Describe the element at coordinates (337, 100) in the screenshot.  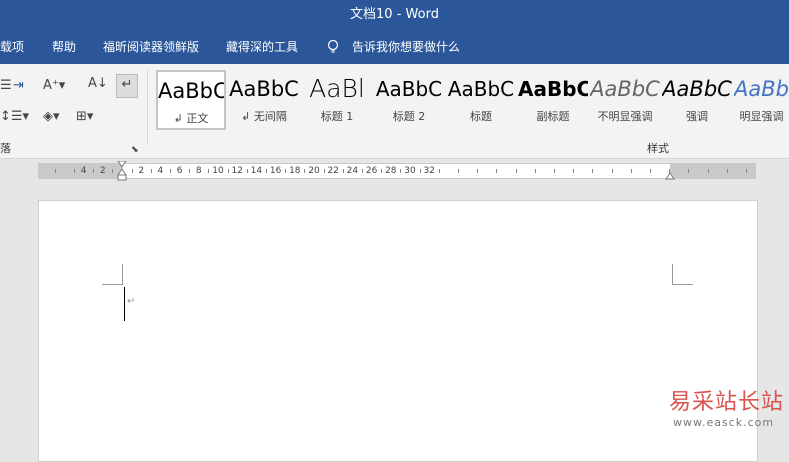
I see `style-heading-1: AaBl 标题 1` at that location.